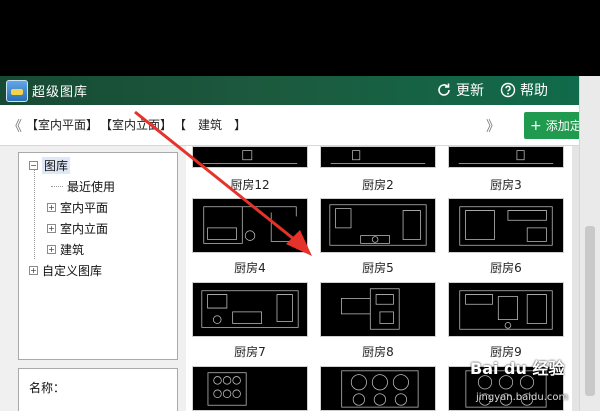 The image size is (600, 411). Describe the element at coordinates (62, 124) in the screenshot. I see `category-tab-interior-plan: 【室内平面】` at that location.